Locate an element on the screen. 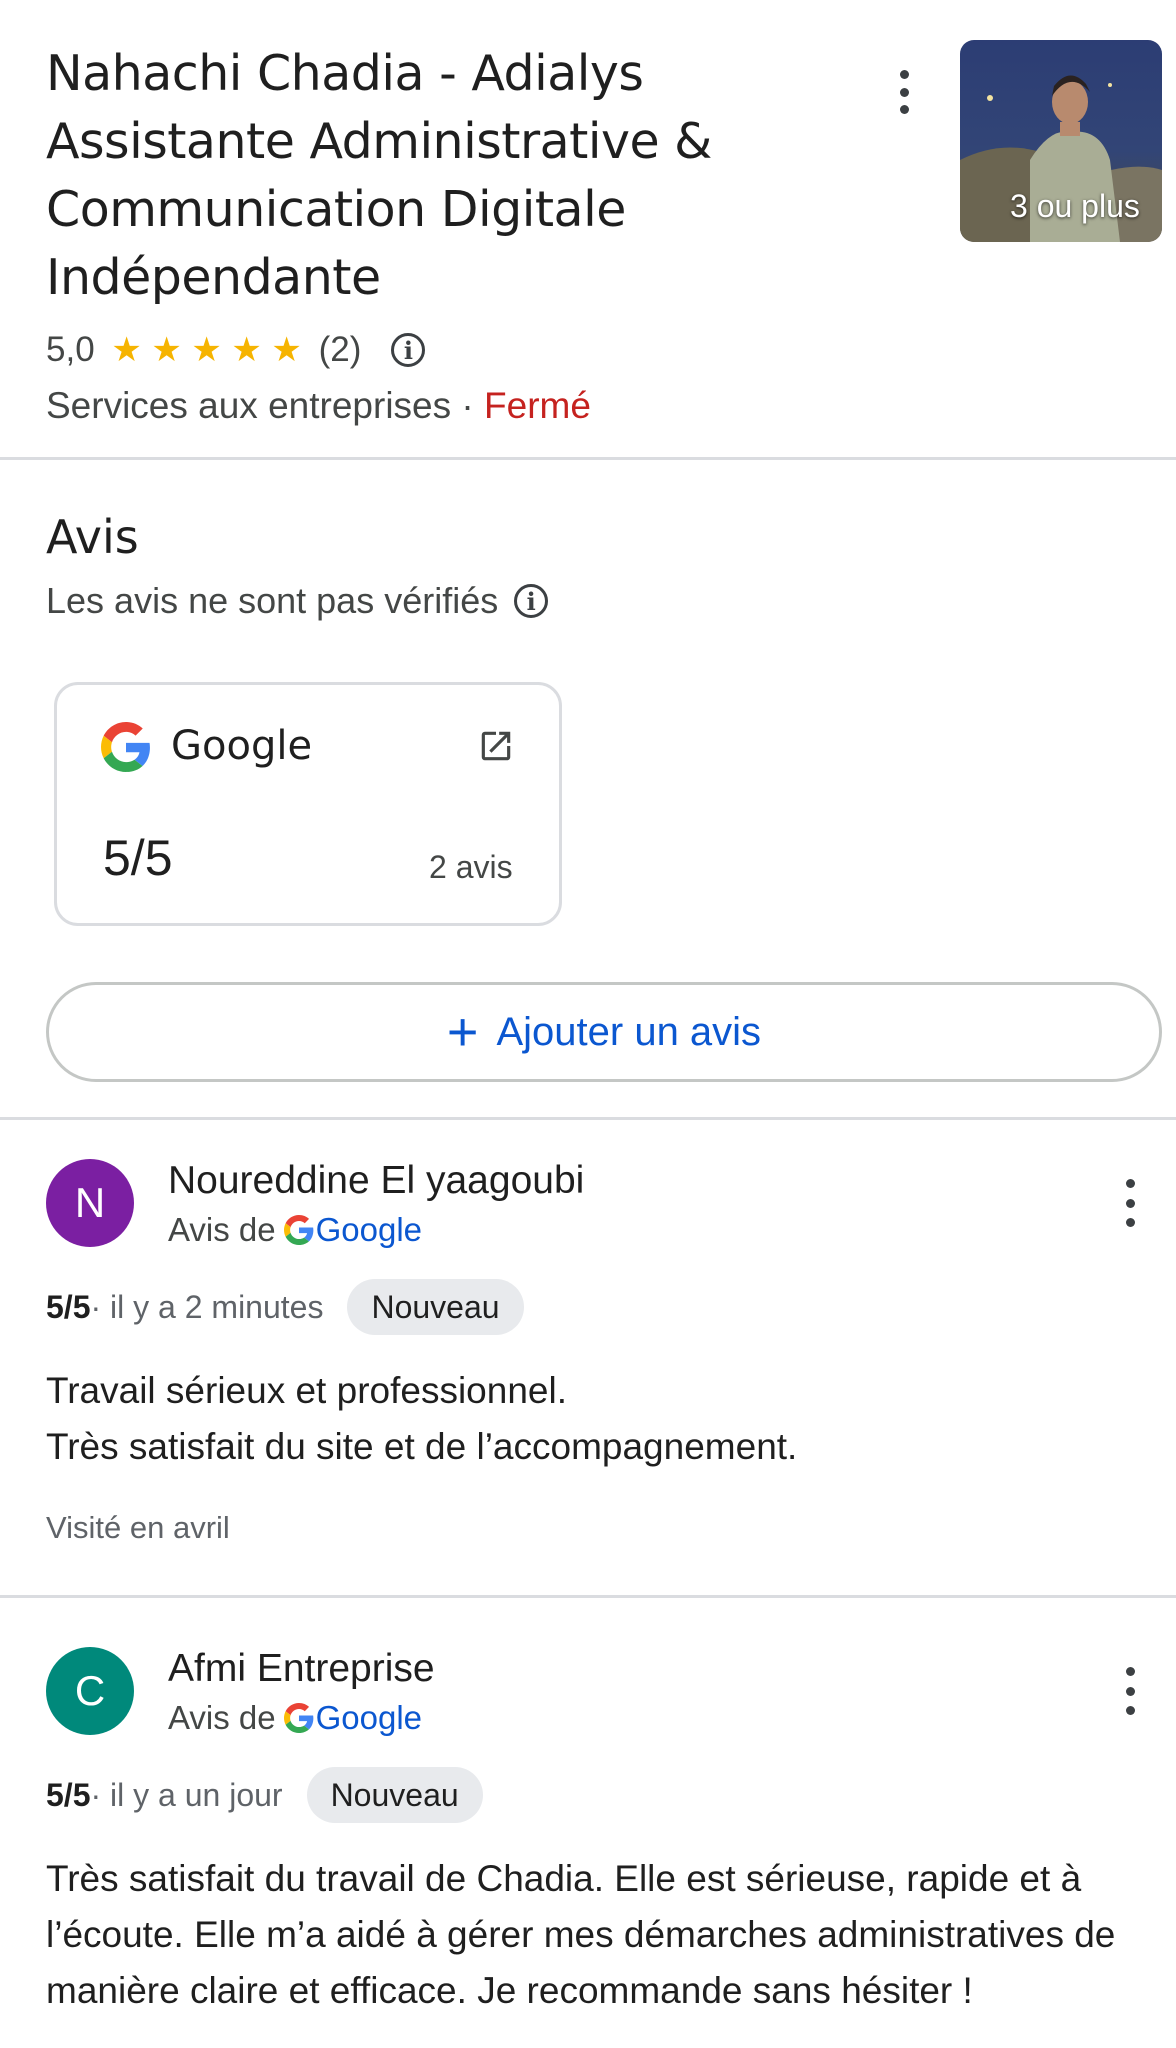 Image resolution: width=1176 pixels, height=2048 pixels. photo-count-label: 3 ou plus is located at coordinates (1075, 206).